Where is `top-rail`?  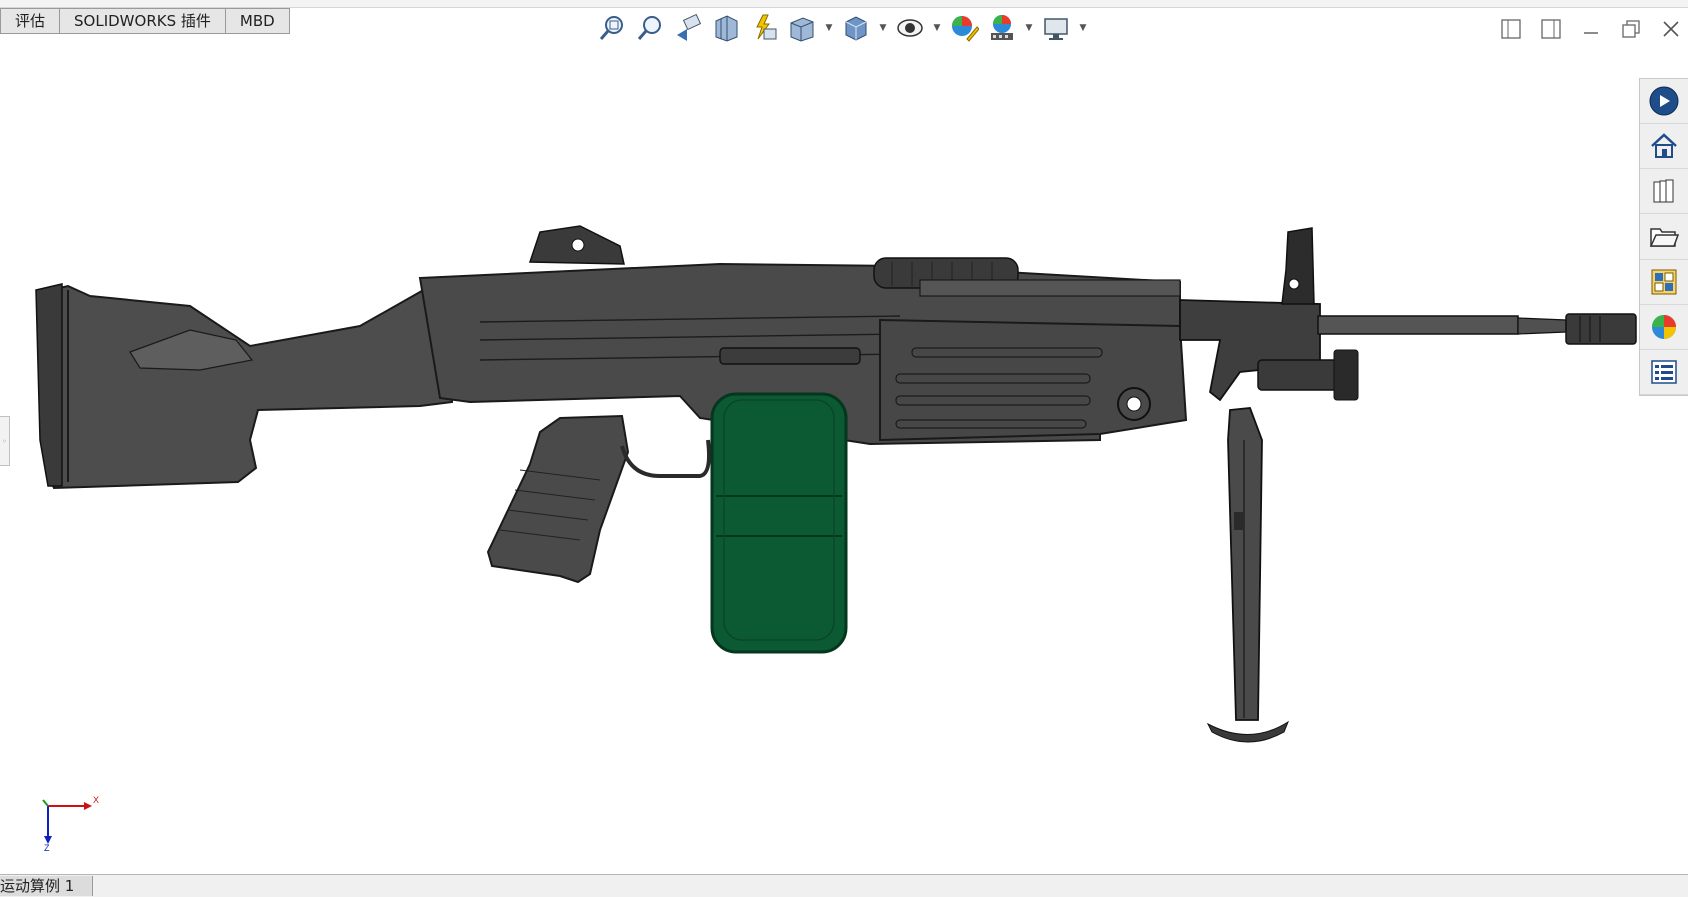
top-rail is located at coordinates (1050, 288).